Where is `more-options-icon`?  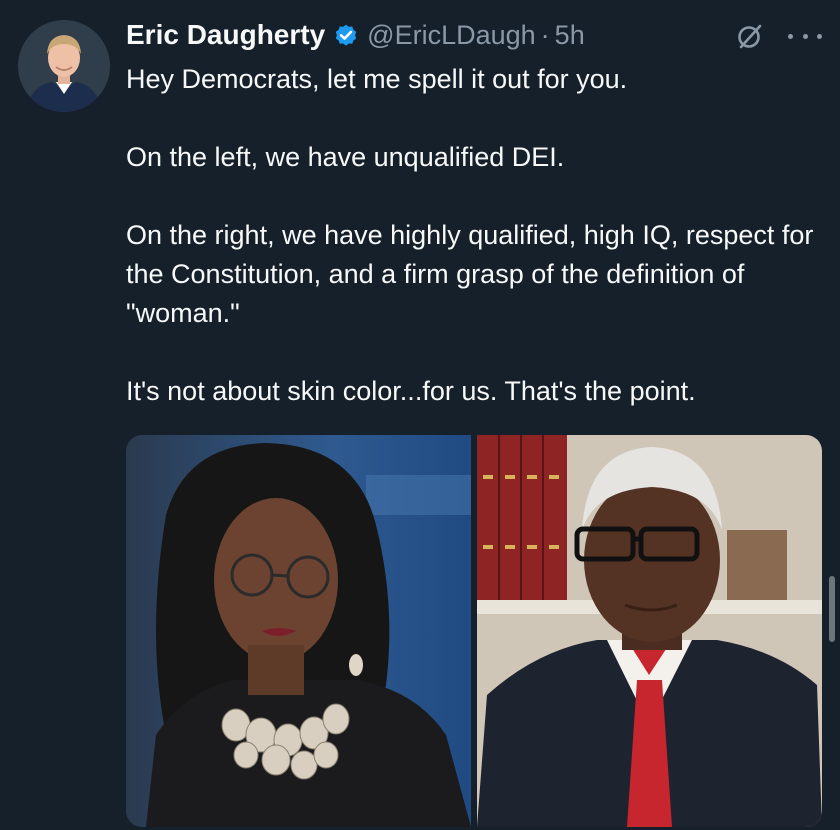
more-options-icon is located at coordinates (805, 36).